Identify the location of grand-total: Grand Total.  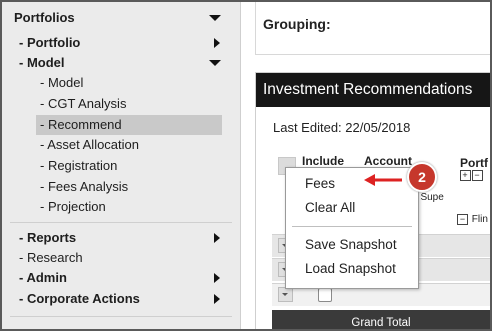
(381, 319).